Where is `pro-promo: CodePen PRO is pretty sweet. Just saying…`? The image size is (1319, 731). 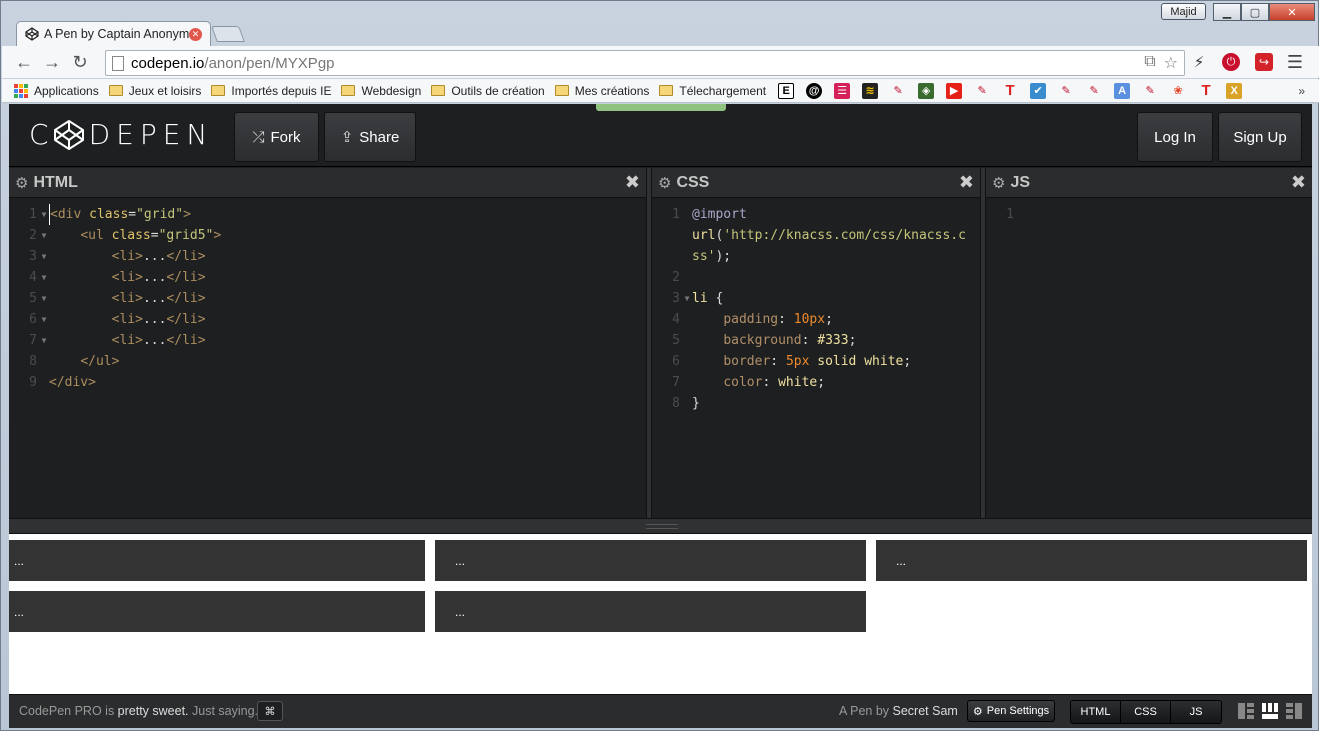
pro-promo: CodePen PRO is pretty sweet. Just saying… is located at coordinates (138, 711).